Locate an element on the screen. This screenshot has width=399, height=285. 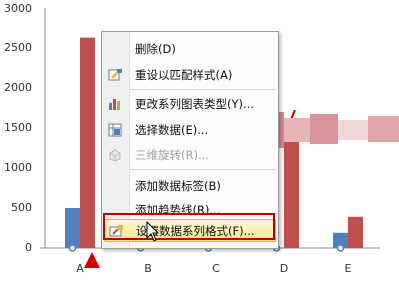
red-arrow-marker is located at coordinates (92, 260).